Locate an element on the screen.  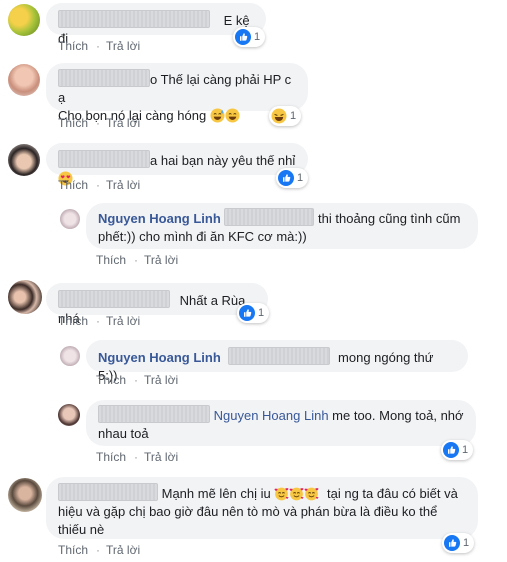
comment-text-line-2: nhau toả is located at coordinates (123, 433).